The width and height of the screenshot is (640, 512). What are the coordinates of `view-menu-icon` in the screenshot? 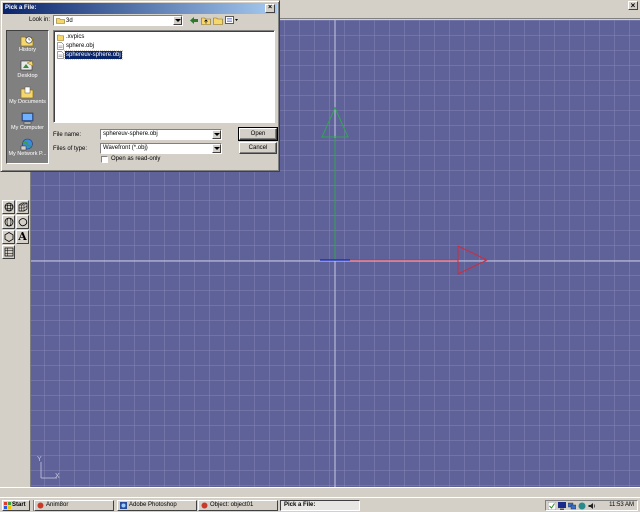 It's located at (232, 20).